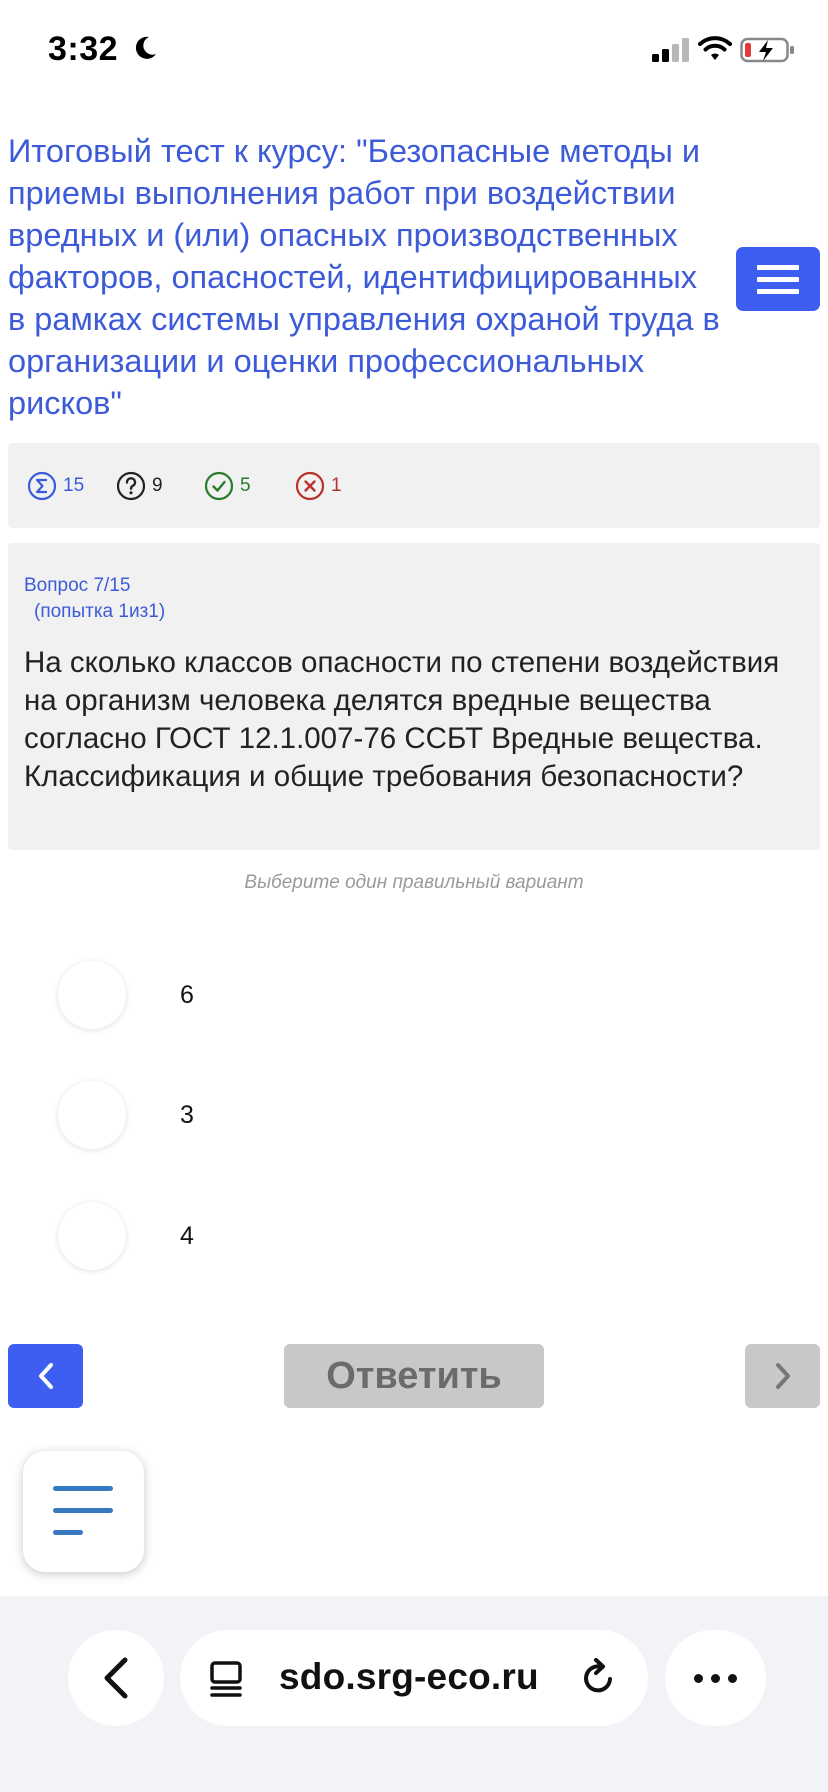 The image size is (828, 1792). Describe the element at coordinates (187, 994) in the screenshot. I see `answer-label: 6` at that location.